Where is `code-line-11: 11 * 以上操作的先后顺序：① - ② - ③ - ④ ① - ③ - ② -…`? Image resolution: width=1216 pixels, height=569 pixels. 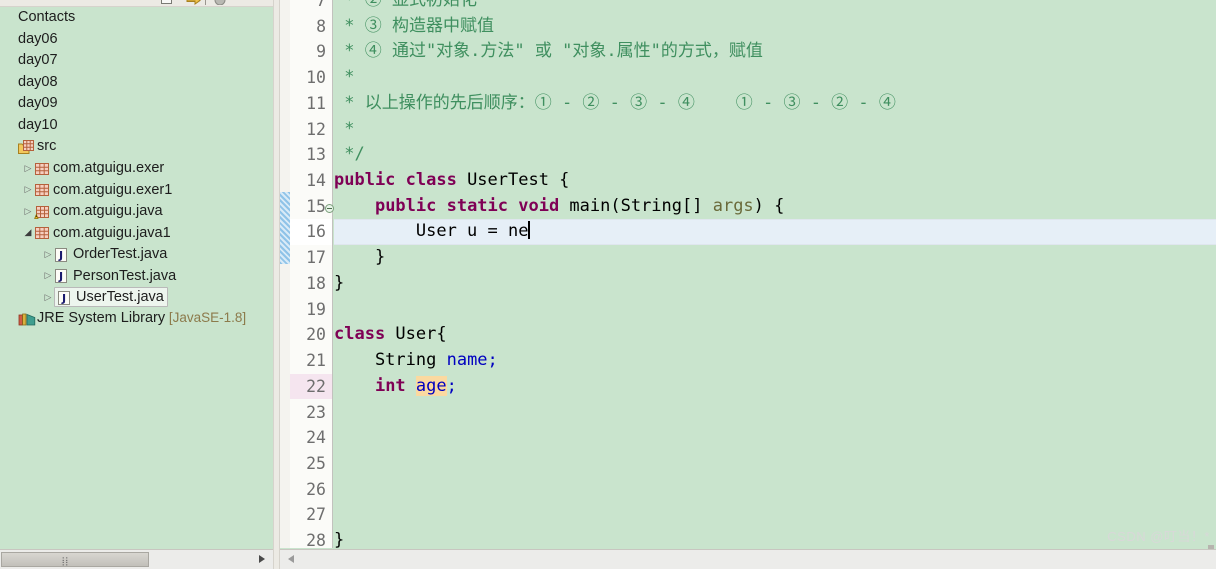
code-line-11: 11 * 以上操作的先后顺序：① - ② - ③ - ④ ① - ③ - ② -… is located at coordinates (748, 104).